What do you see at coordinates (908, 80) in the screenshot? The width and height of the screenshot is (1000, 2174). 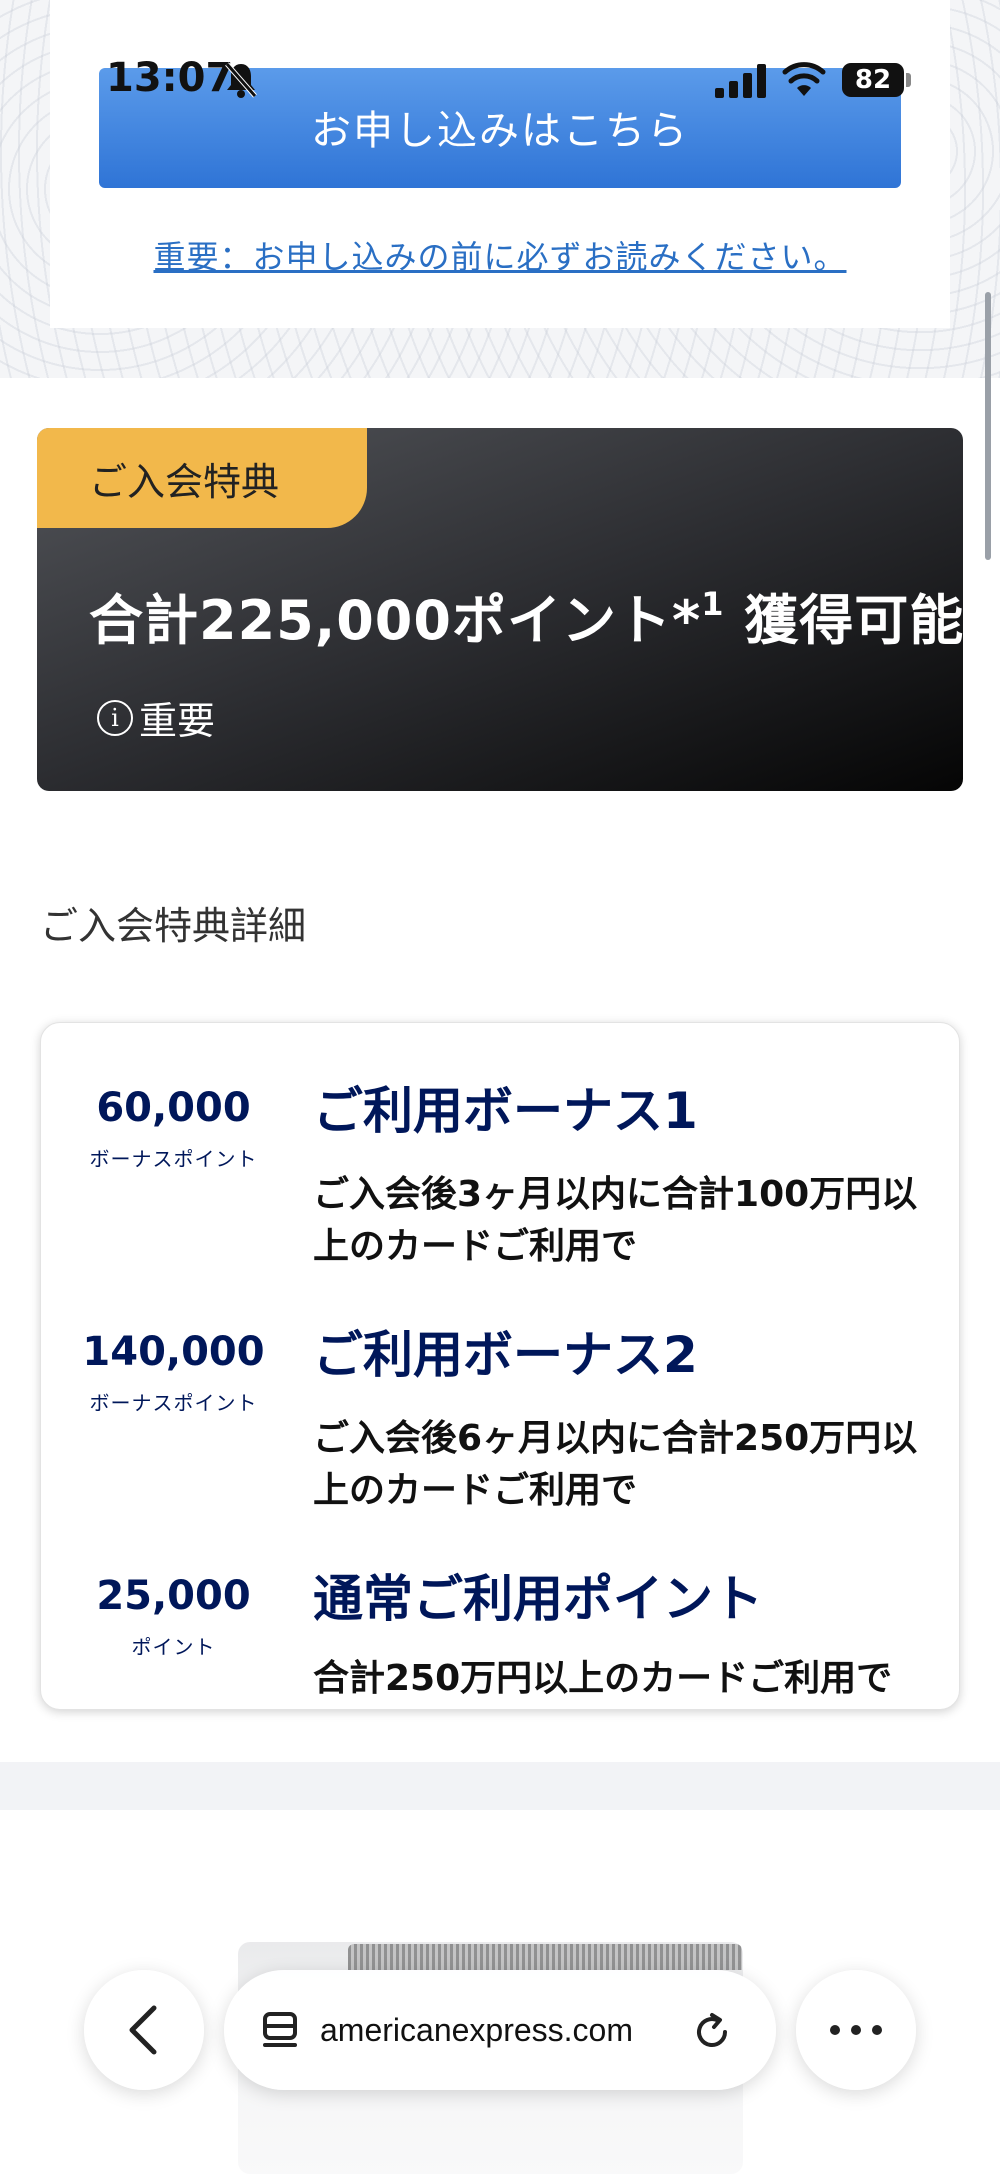 I see `battery-cap` at bounding box center [908, 80].